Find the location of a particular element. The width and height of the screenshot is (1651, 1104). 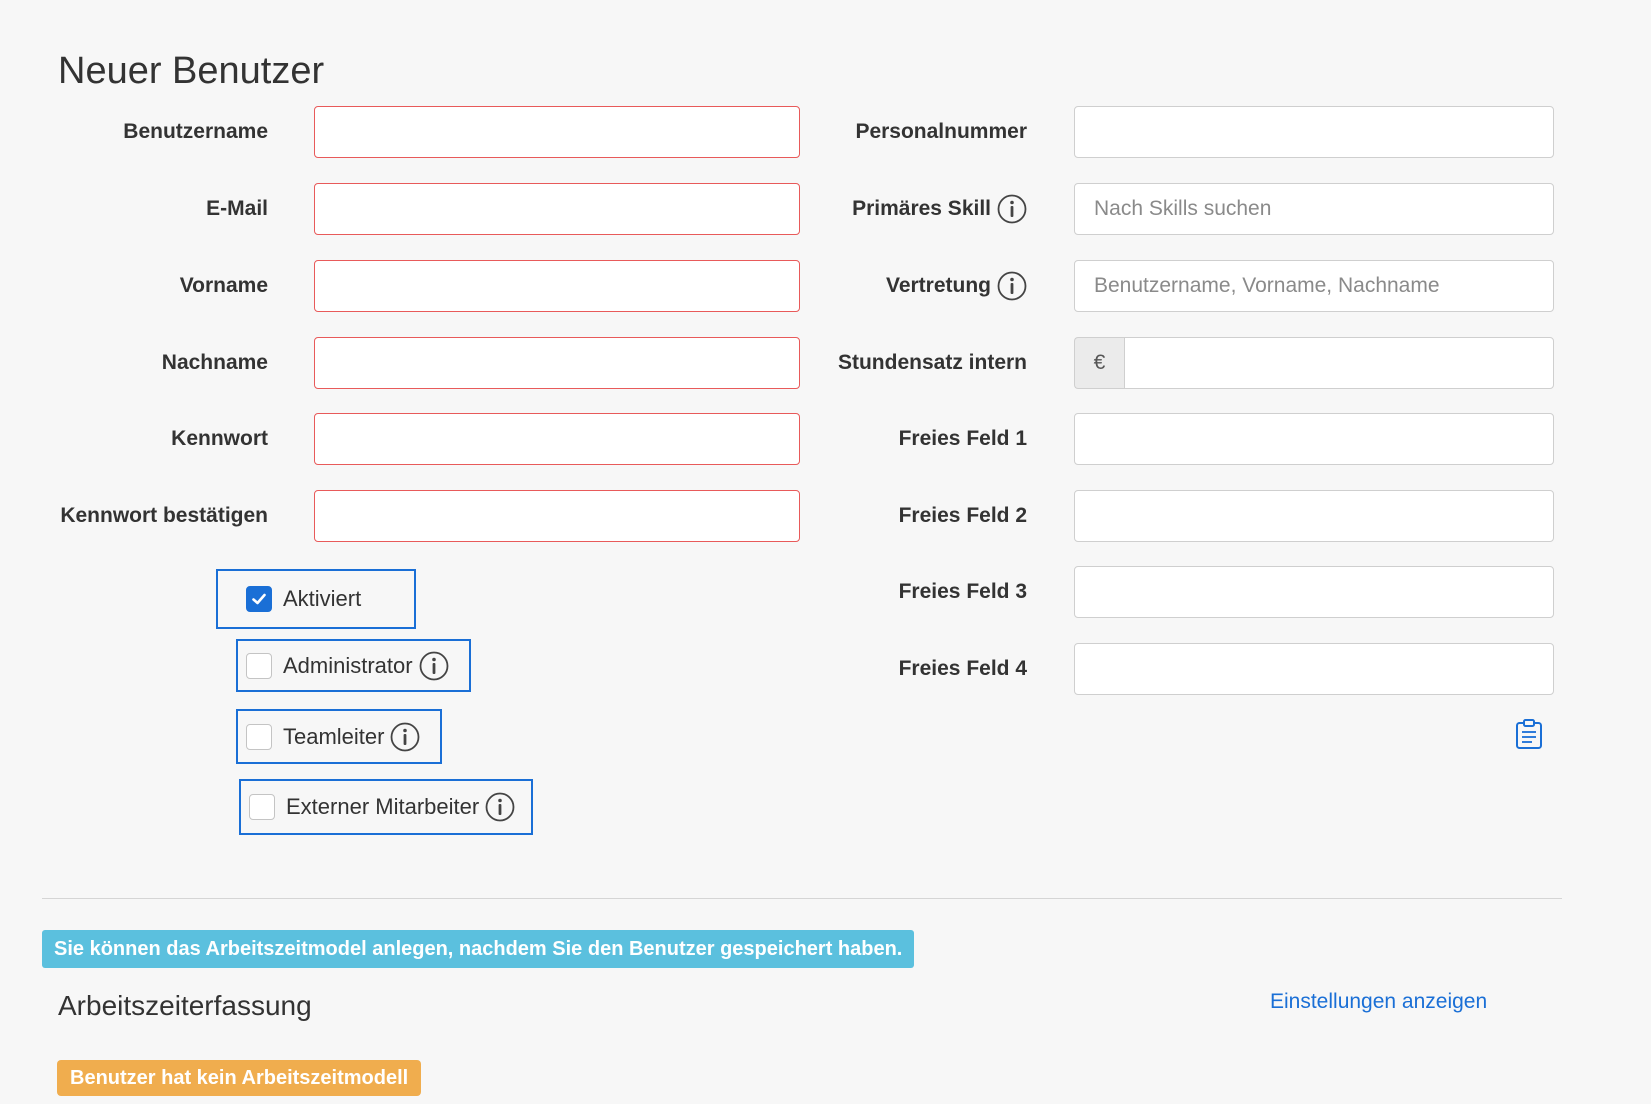

activated-checkbox is located at coordinates (259, 599).